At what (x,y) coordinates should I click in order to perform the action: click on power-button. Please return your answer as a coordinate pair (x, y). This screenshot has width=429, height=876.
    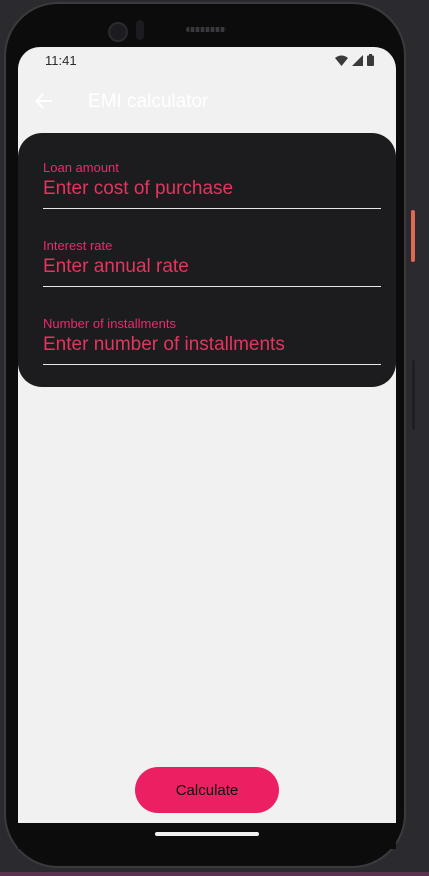
    Looking at the image, I should click on (413, 236).